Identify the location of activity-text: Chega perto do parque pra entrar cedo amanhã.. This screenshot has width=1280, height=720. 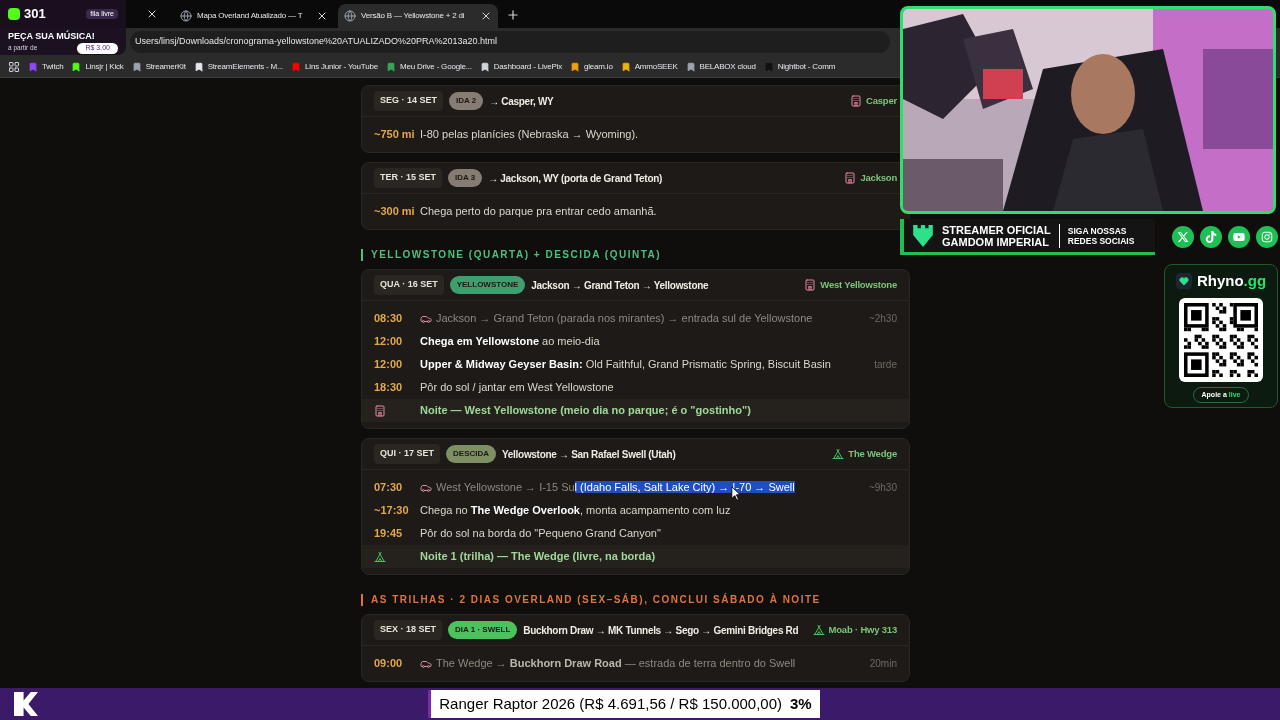
(538, 212).